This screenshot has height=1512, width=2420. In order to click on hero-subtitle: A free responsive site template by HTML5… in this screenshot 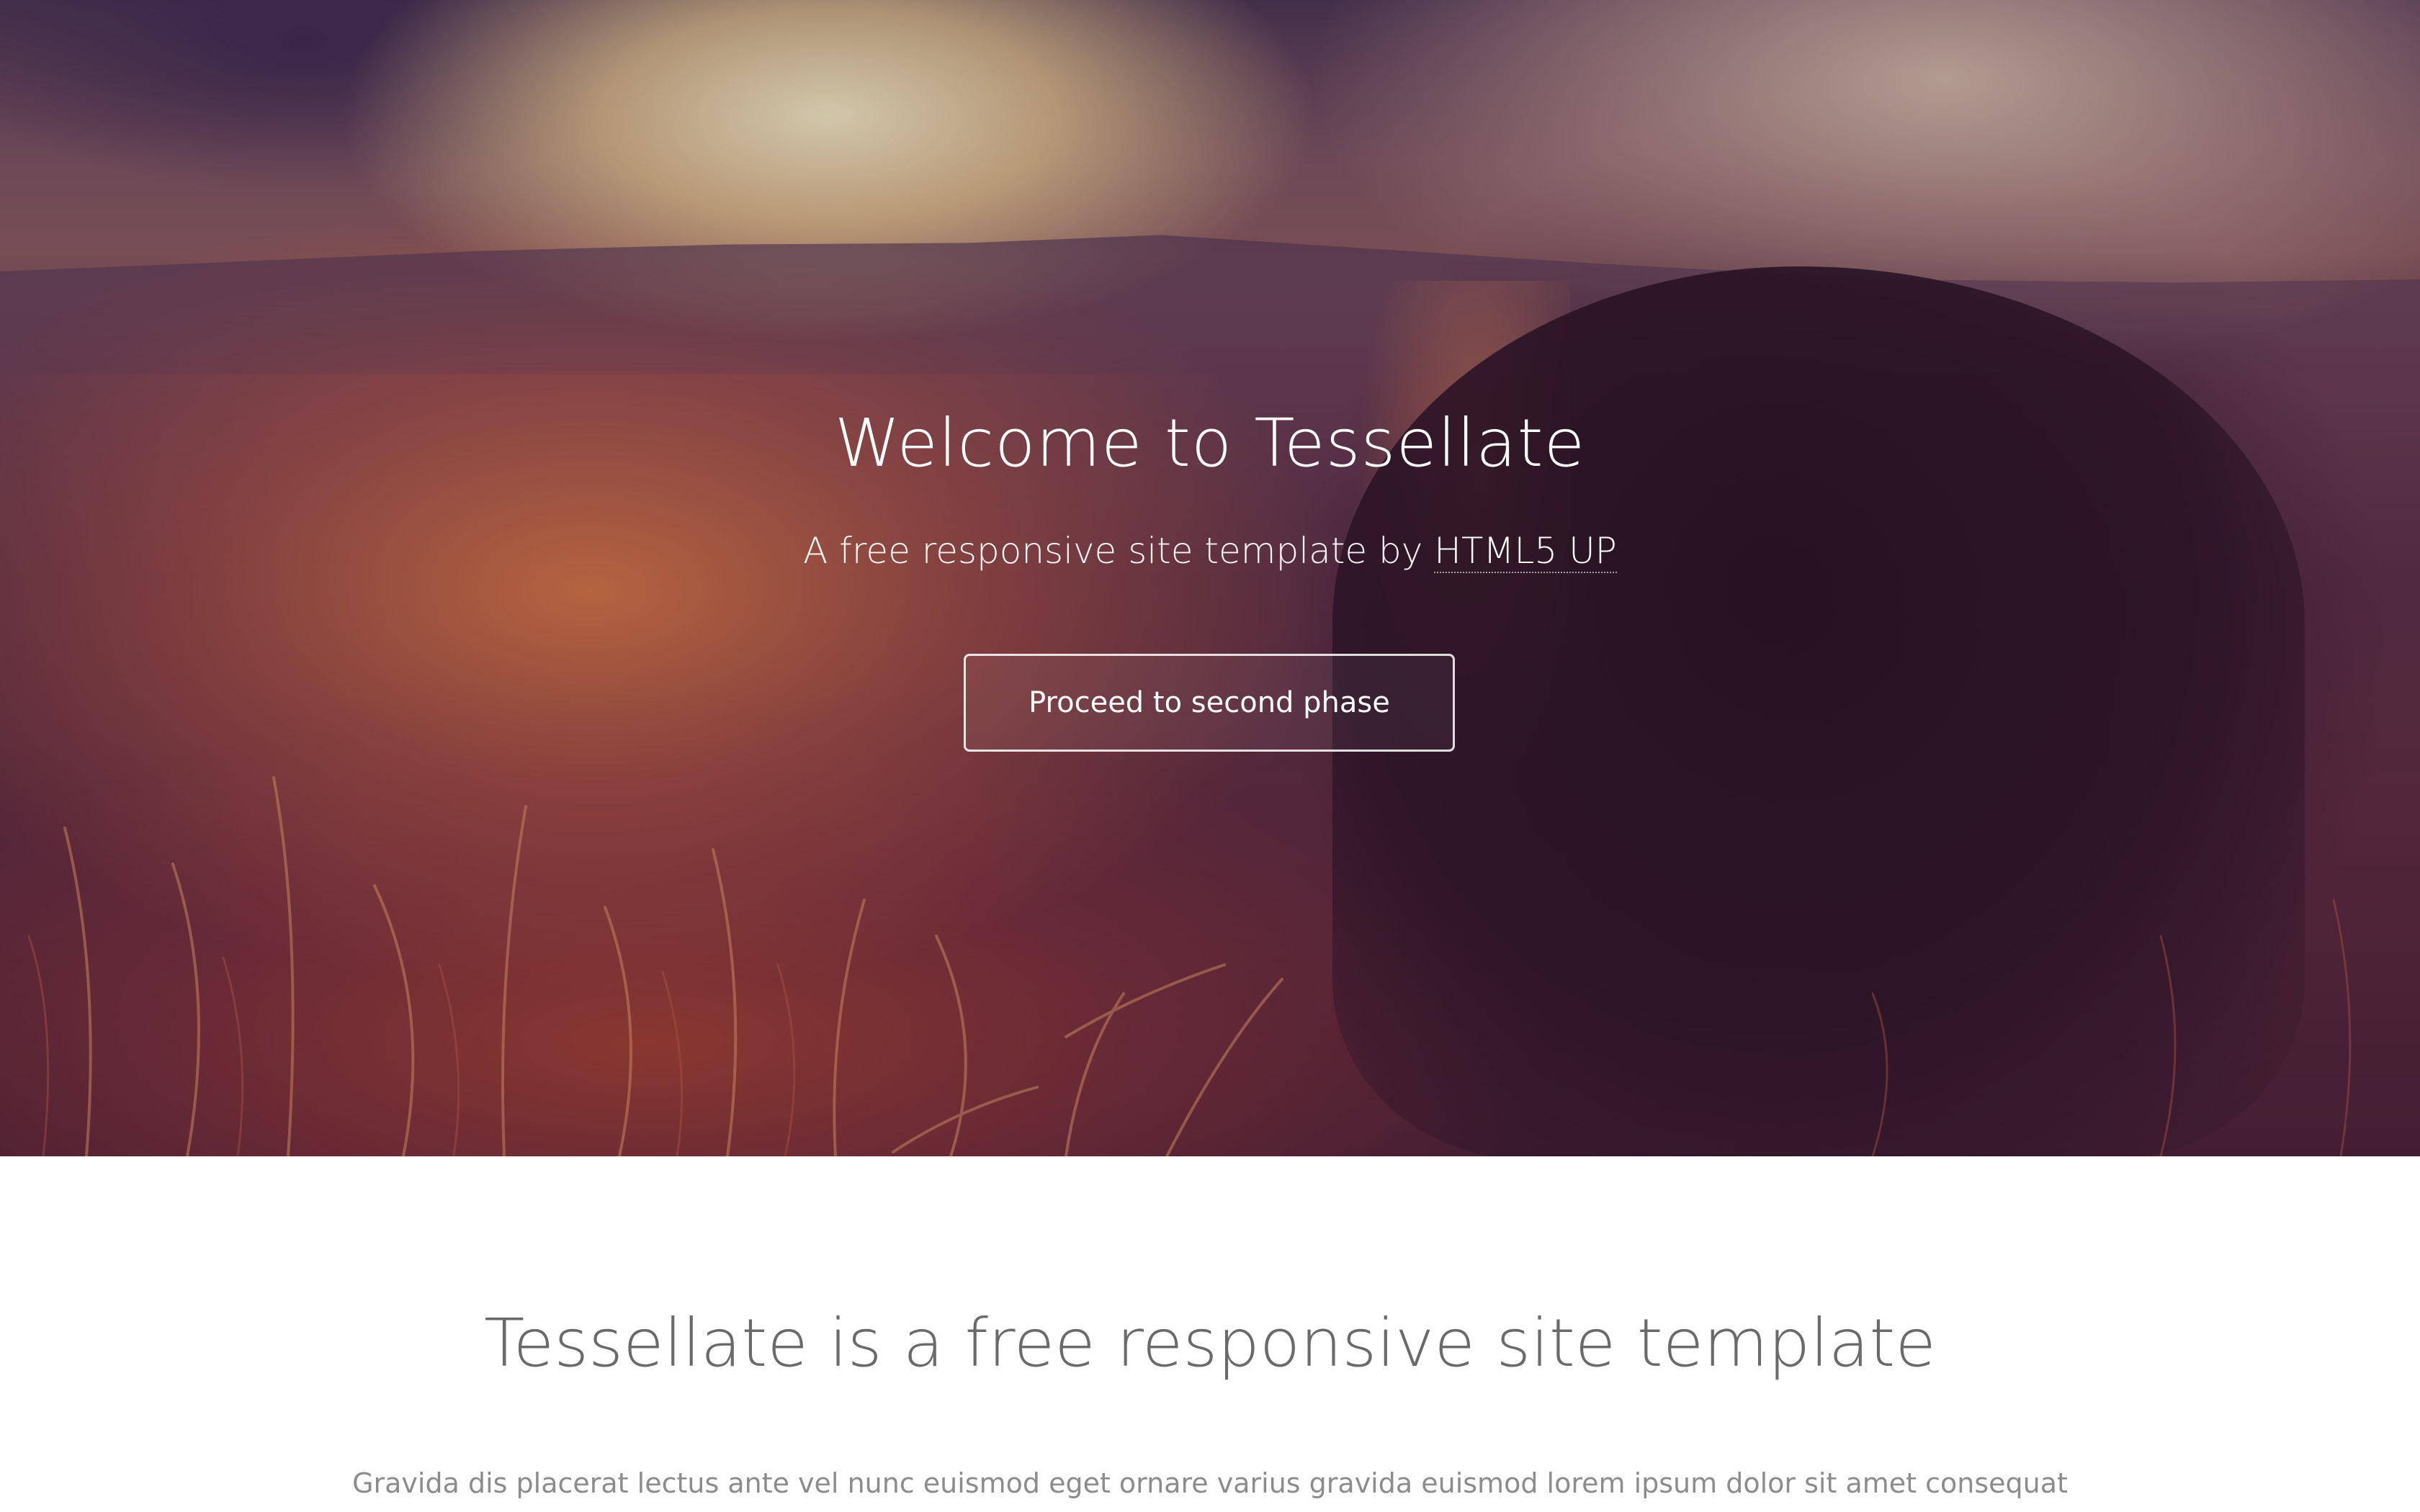, I will do `click(1210, 551)`.